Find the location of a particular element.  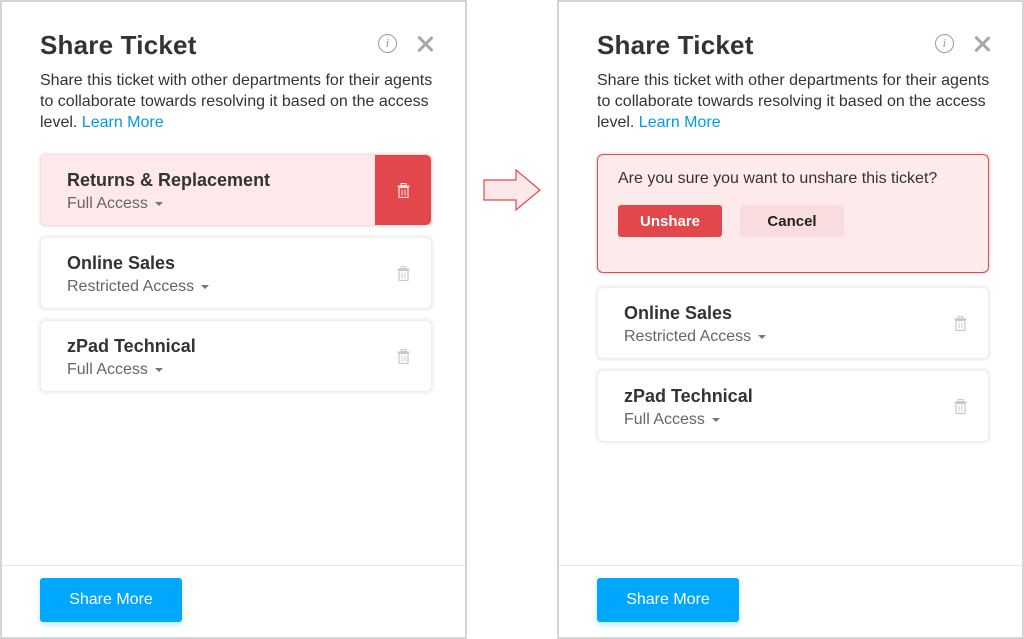

unshare-button: Unshare is located at coordinates (670, 221).